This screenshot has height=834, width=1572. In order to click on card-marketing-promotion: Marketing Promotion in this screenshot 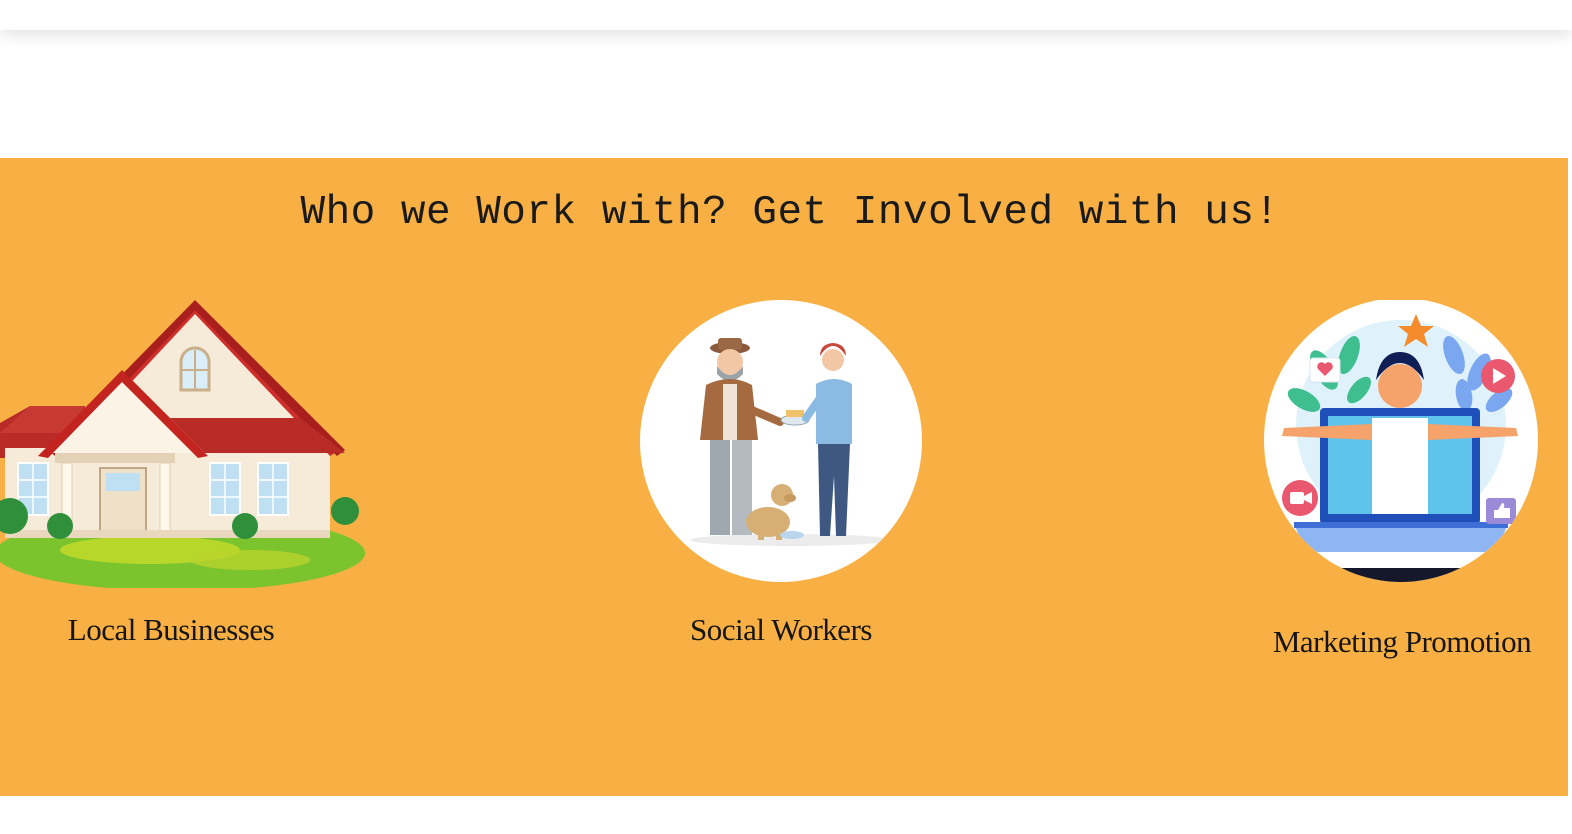, I will do `click(1402, 490)`.